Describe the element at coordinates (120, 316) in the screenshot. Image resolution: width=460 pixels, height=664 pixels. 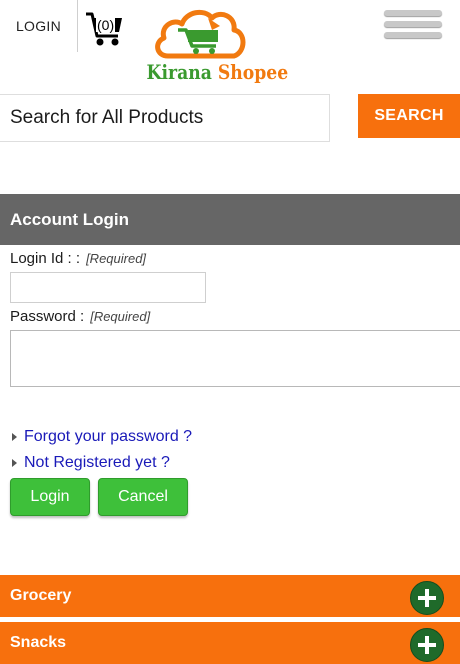
I see `password-required-note: [Required]` at that location.